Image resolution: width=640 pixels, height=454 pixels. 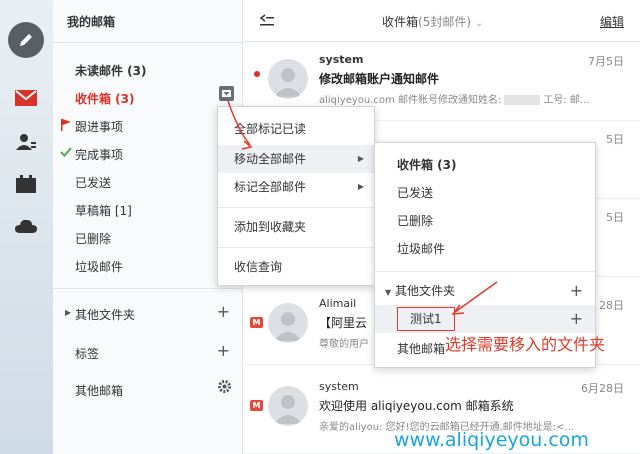 I want to click on arrow-to-move, so click(x=239, y=123).